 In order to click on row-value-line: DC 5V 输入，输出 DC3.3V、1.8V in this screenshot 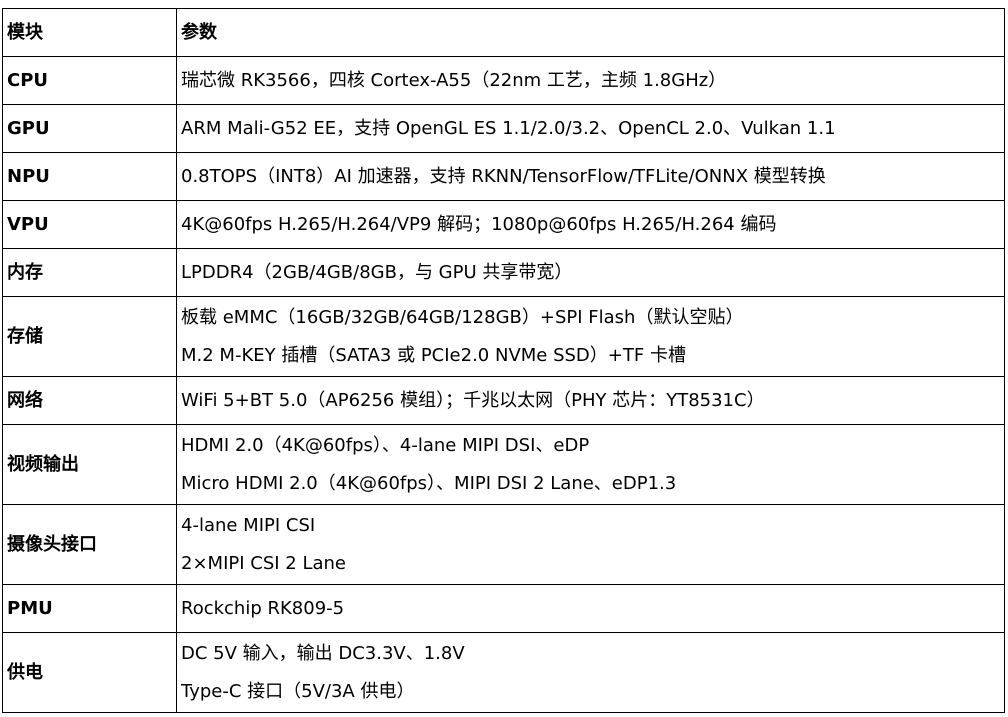, I will do `click(323, 653)`.